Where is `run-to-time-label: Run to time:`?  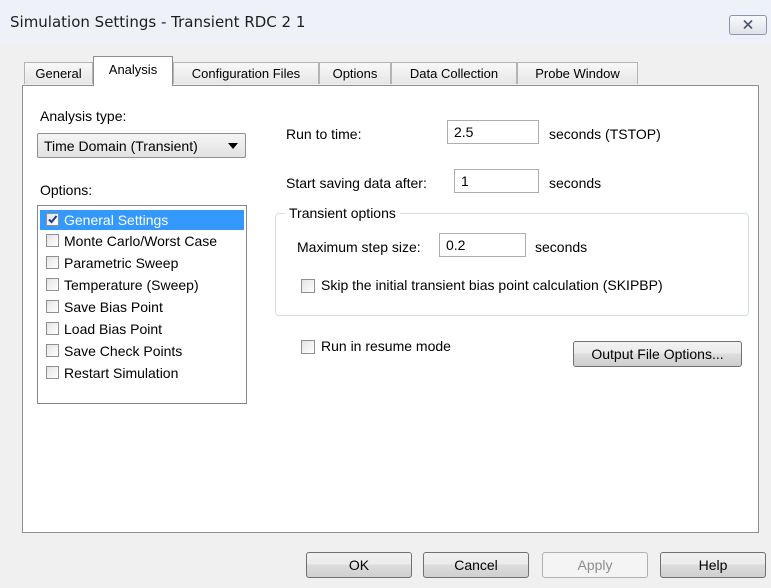
run-to-time-label: Run to time: is located at coordinates (324, 134).